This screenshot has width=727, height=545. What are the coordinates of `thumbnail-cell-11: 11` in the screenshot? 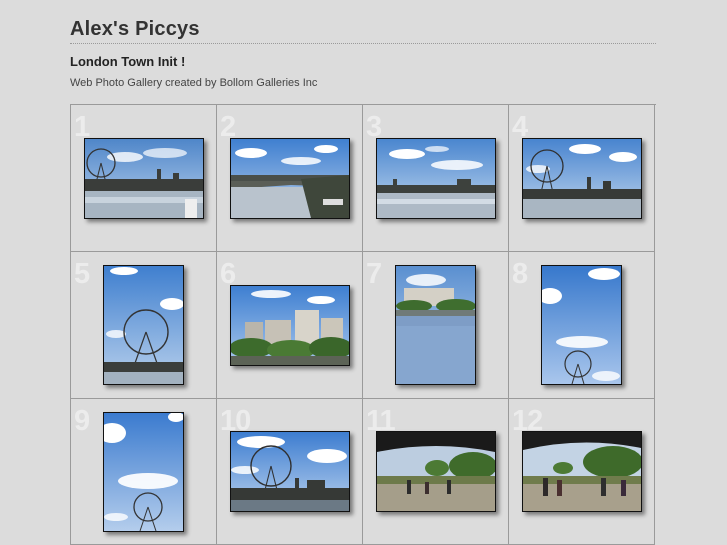 It's located at (436, 472).